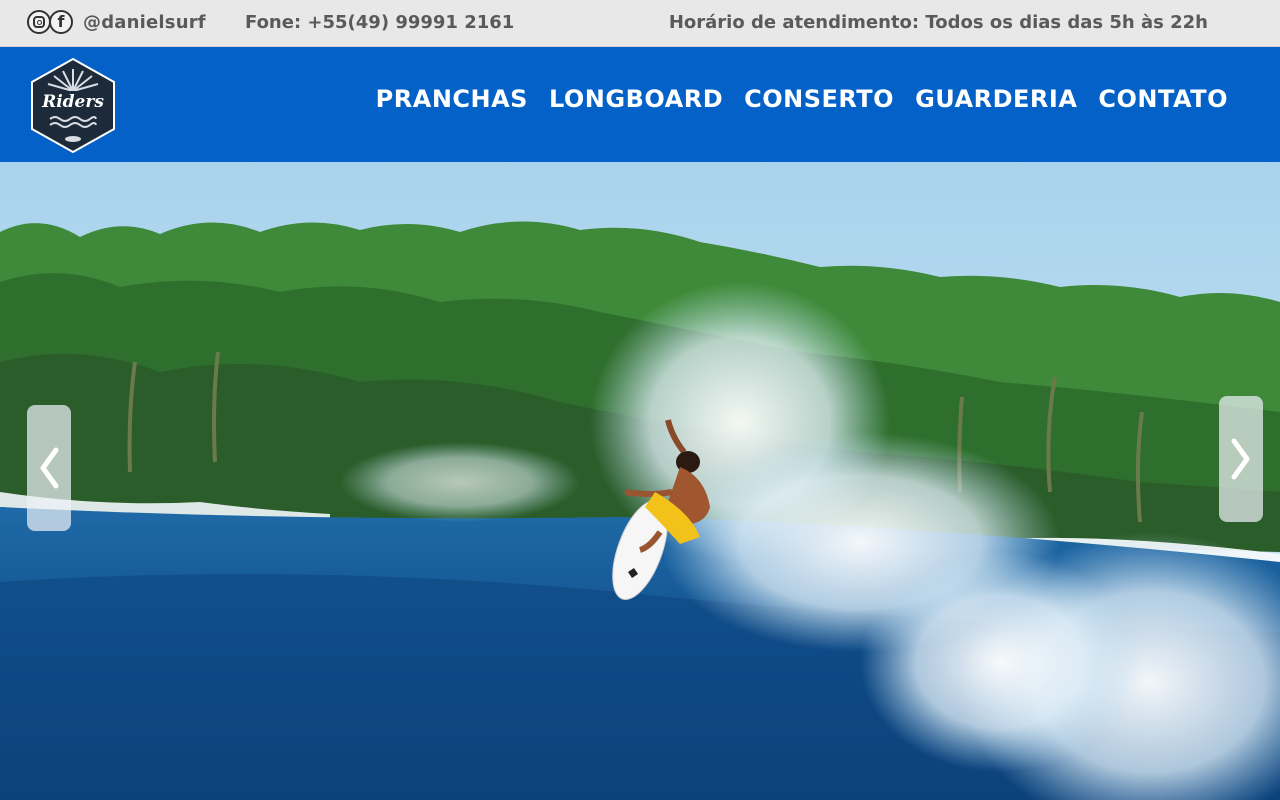 This screenshot has width=1280, height=800. What do you see at coordinates (72, 102) in the screenshot?
I see `logo-wordmark: Riders` at bounding box center [72, 102].